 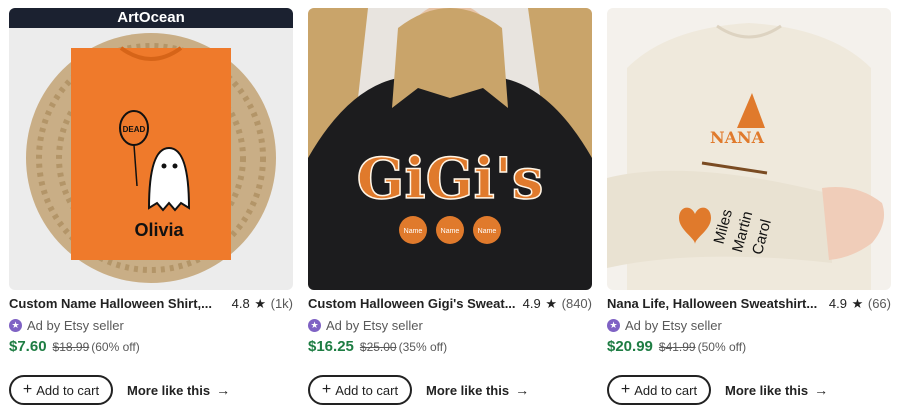 I want to click on product-rating: 4.9 ★ (66), so click(x=860, y=304).